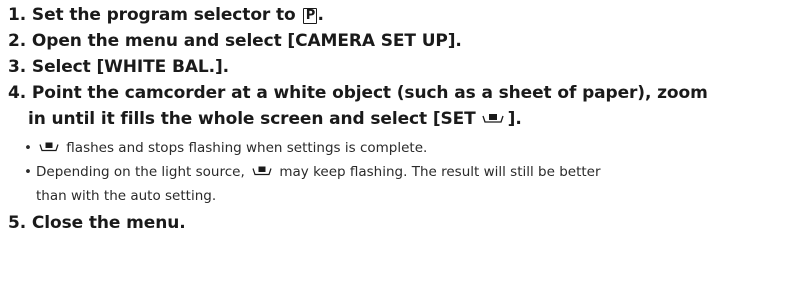 The width and height of the screenshot is (785, 294). I want to click on step-5: 5. Close the menu., so click(395, 223).